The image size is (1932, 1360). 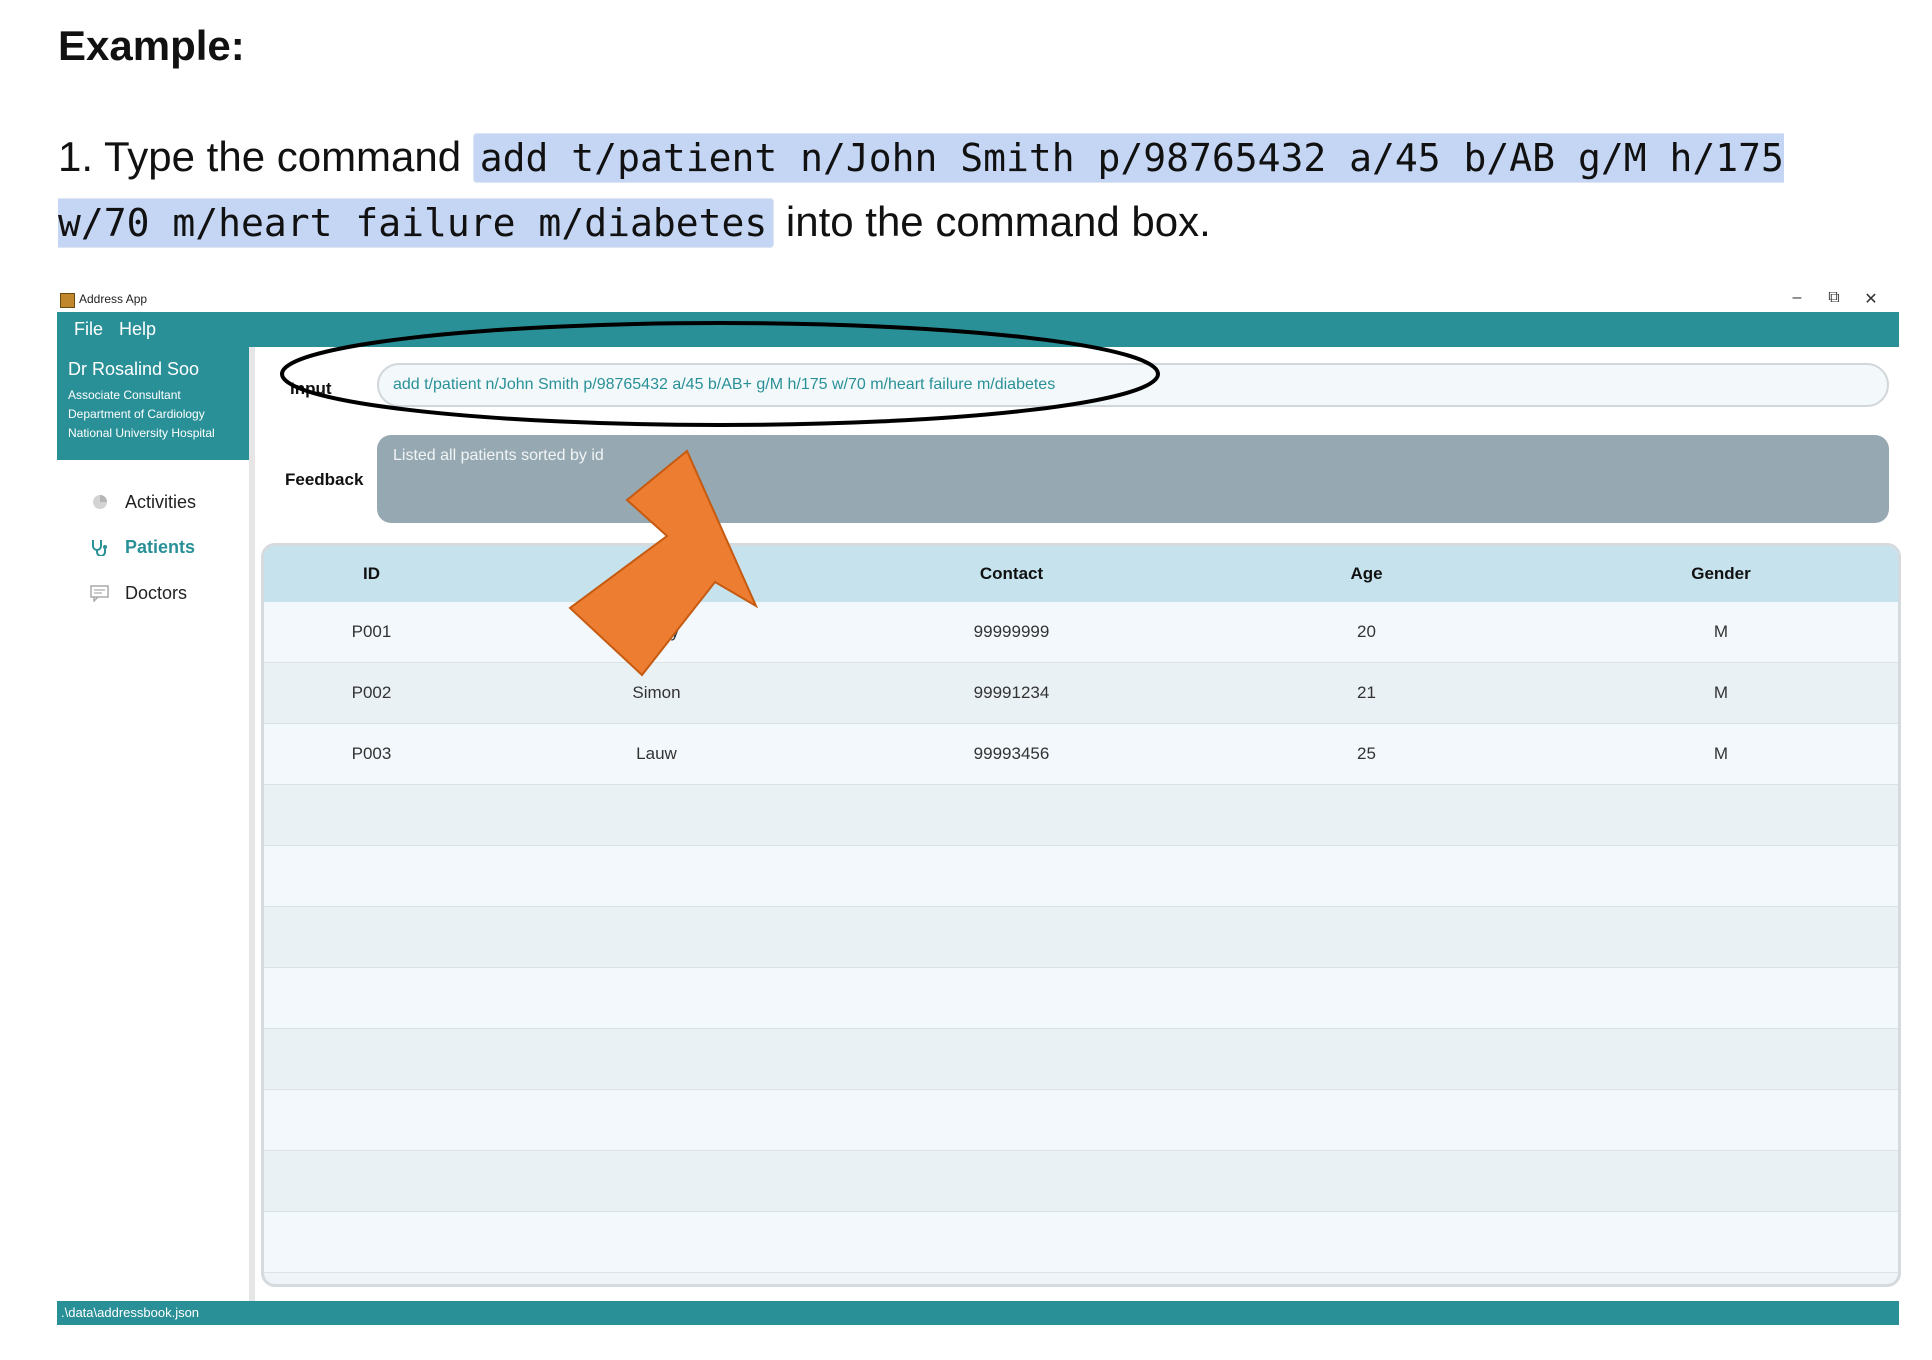 I want to click on title-bar: Address App – ⧉ ✕, so click(x=978, y=300).